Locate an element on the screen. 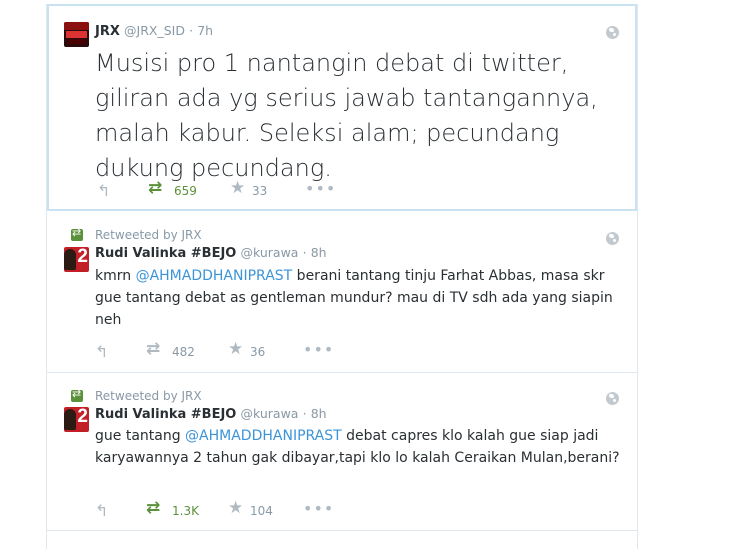  tweet-text-part: gue tantang is located at coordinates (140, 436).